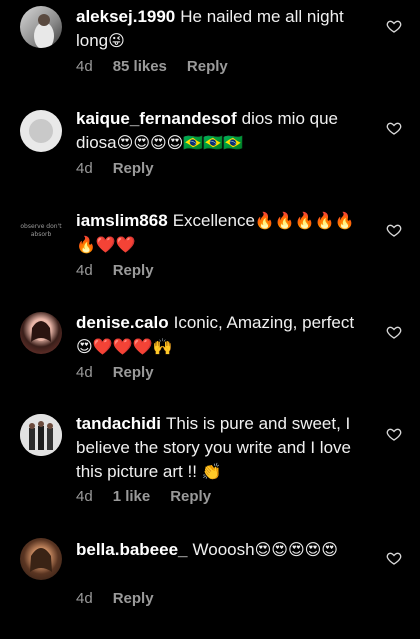  What do you see at coordinates (132, 496) in the screenshot?
I see `likes-count: 1 like` at bounding box center [132, 496].